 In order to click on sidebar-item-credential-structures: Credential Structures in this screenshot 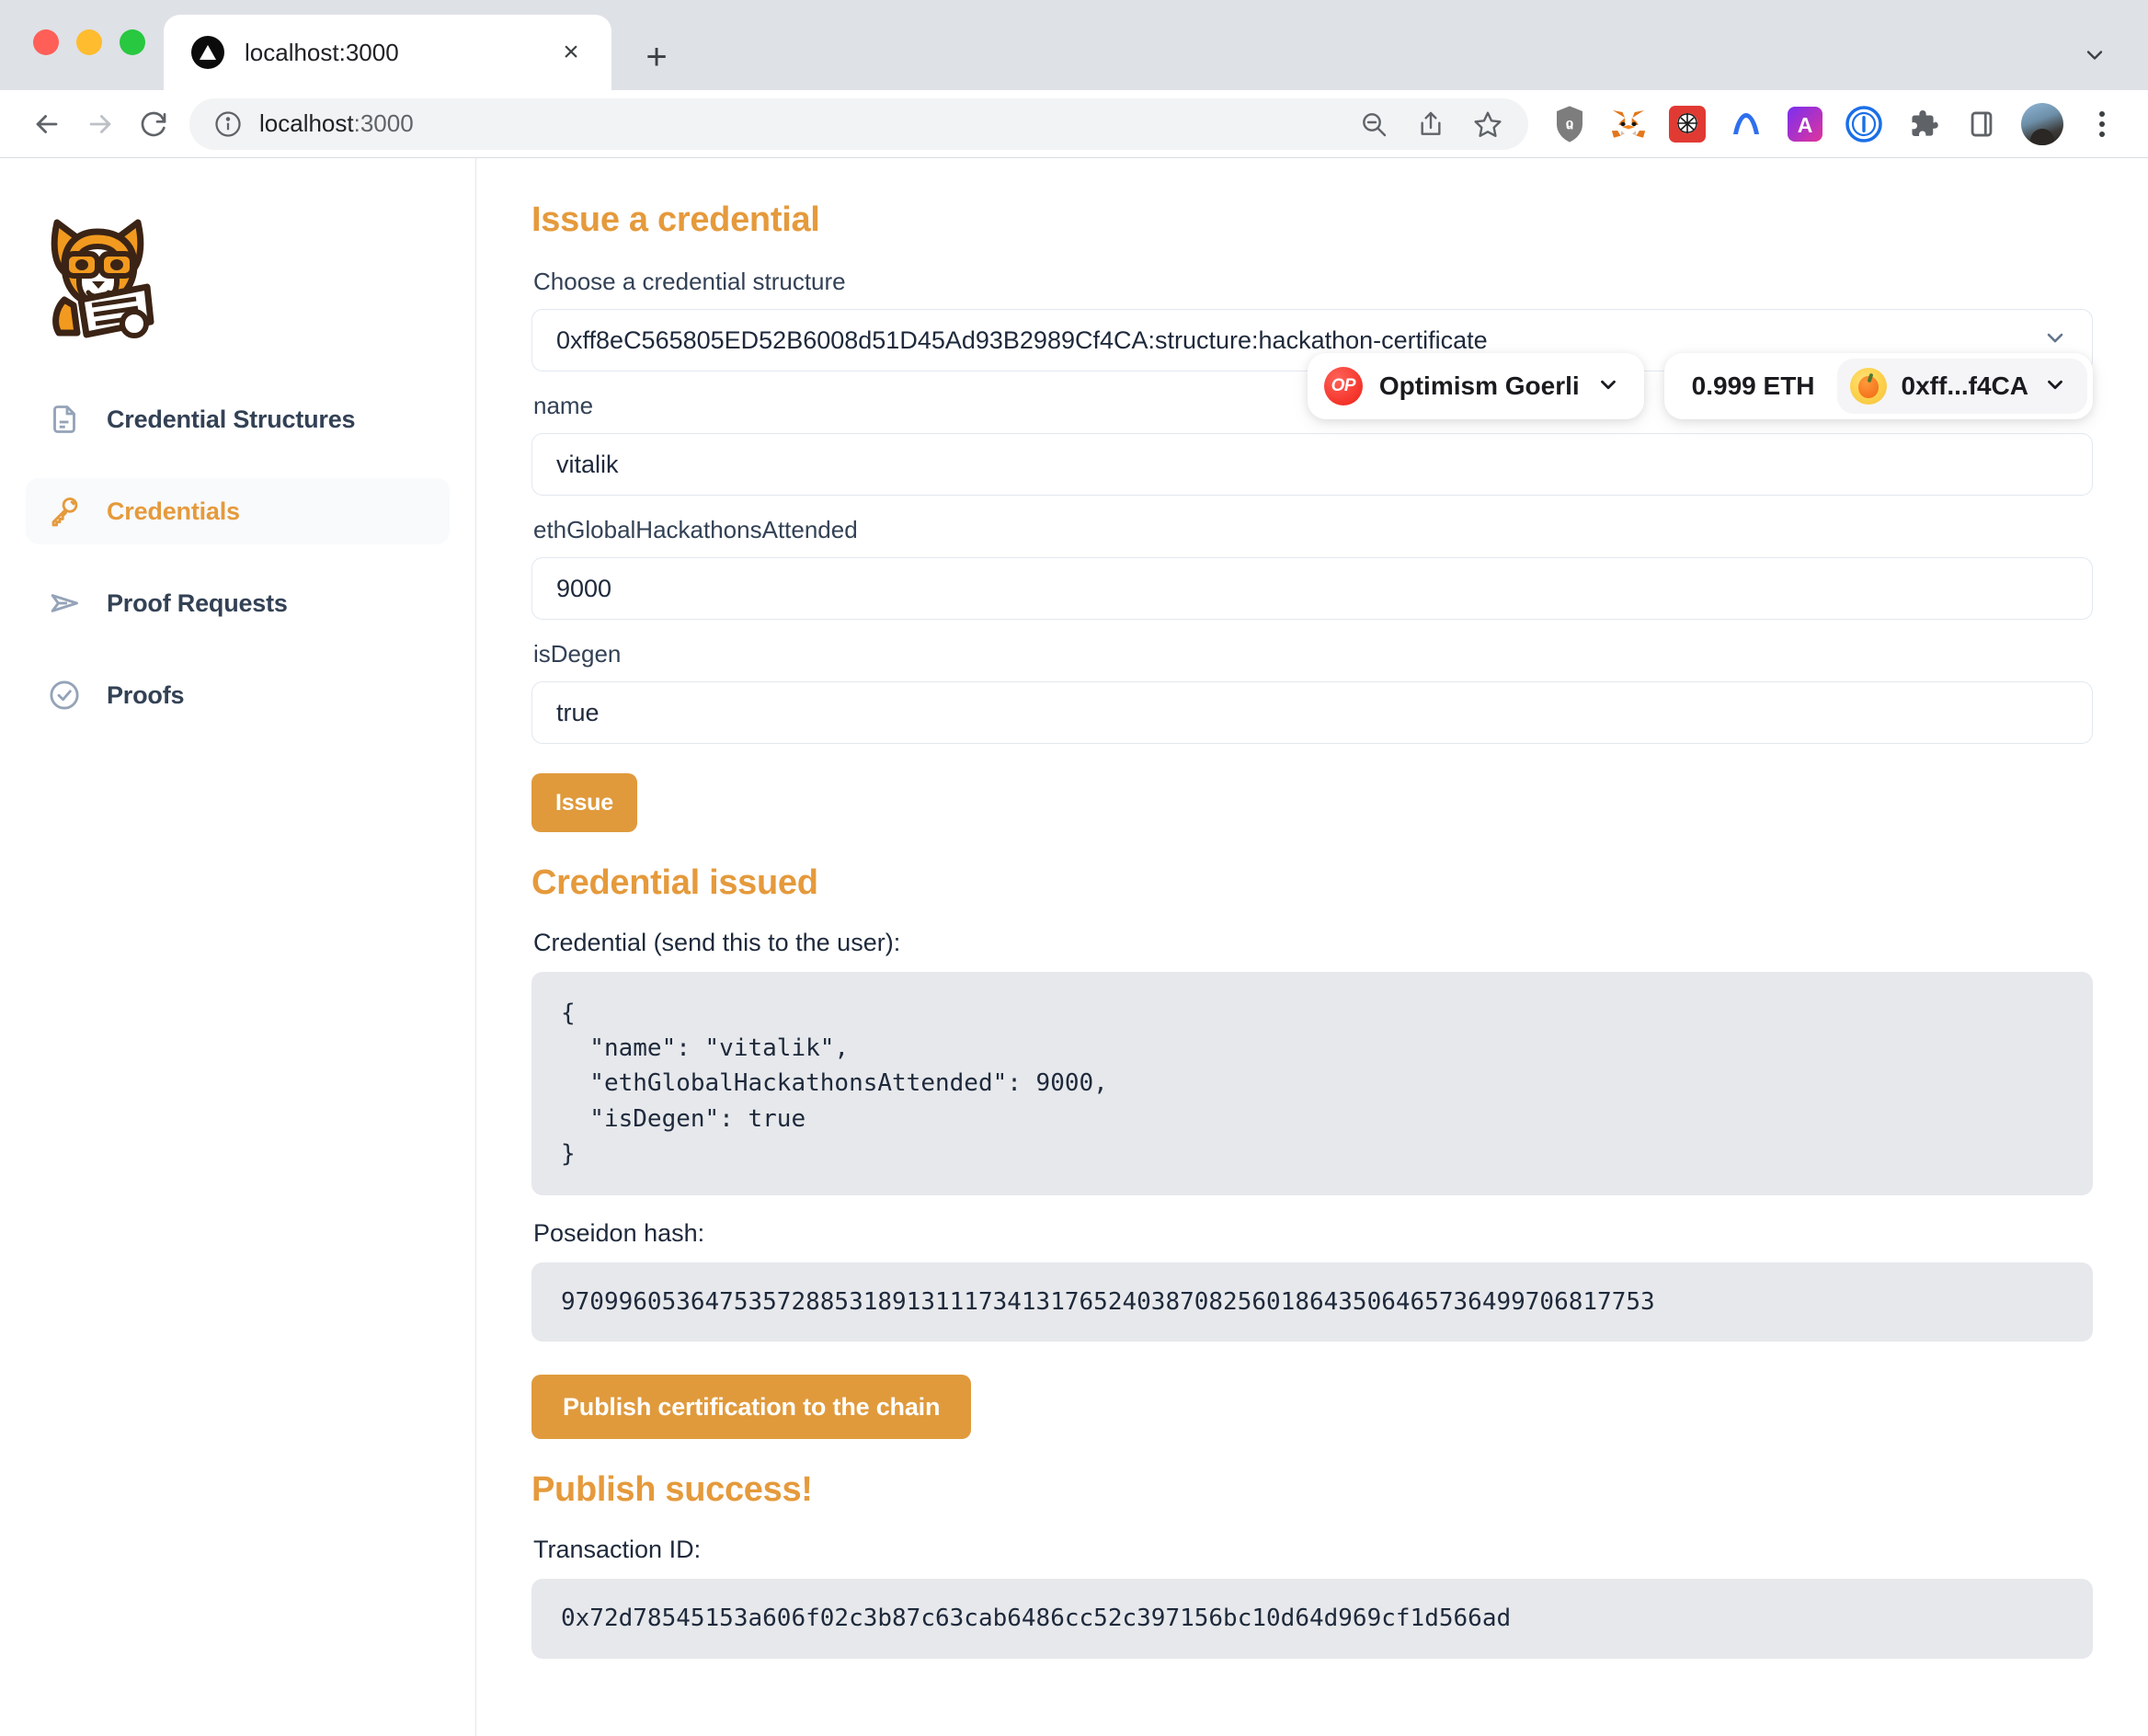, I will do `click(238, 419)`.